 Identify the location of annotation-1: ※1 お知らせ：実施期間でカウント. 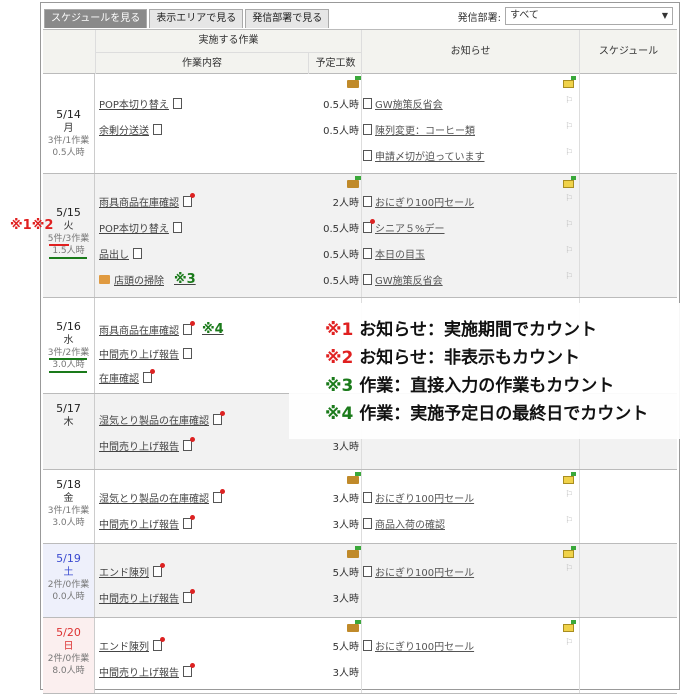
(461, 330).